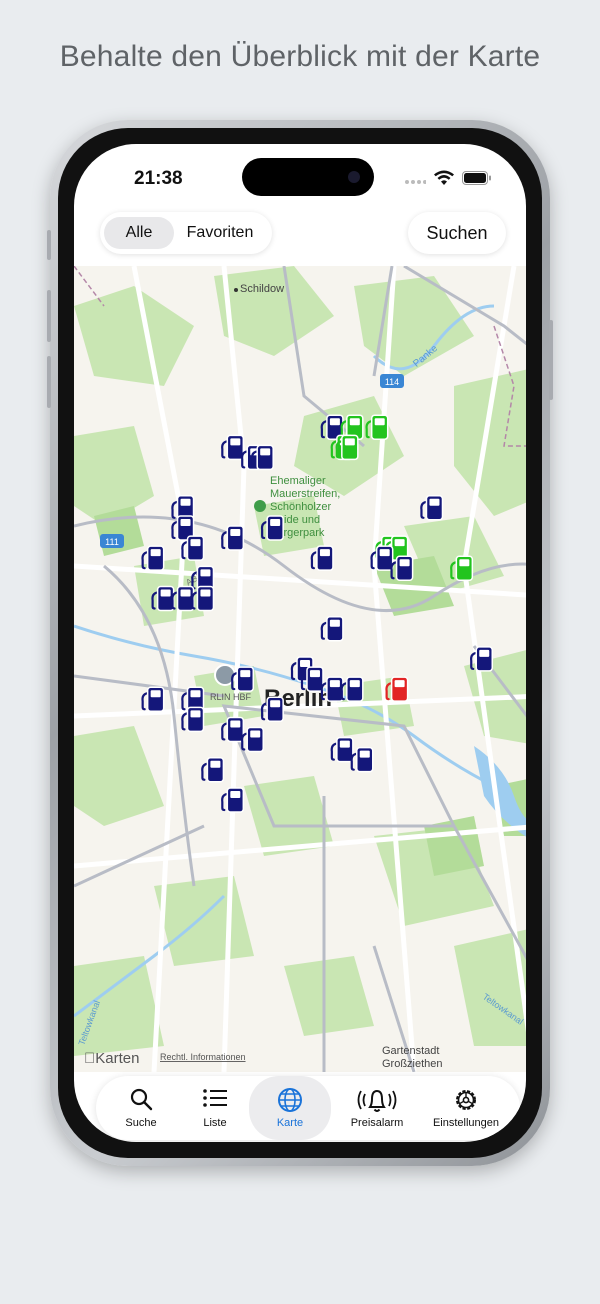 Image resolution: width=600 pixels, height=1304 pixels. What do you see at coordinates (415, 181) in the screenshot?
I see `signal-dots-icon` at bounding box center [415, 181].